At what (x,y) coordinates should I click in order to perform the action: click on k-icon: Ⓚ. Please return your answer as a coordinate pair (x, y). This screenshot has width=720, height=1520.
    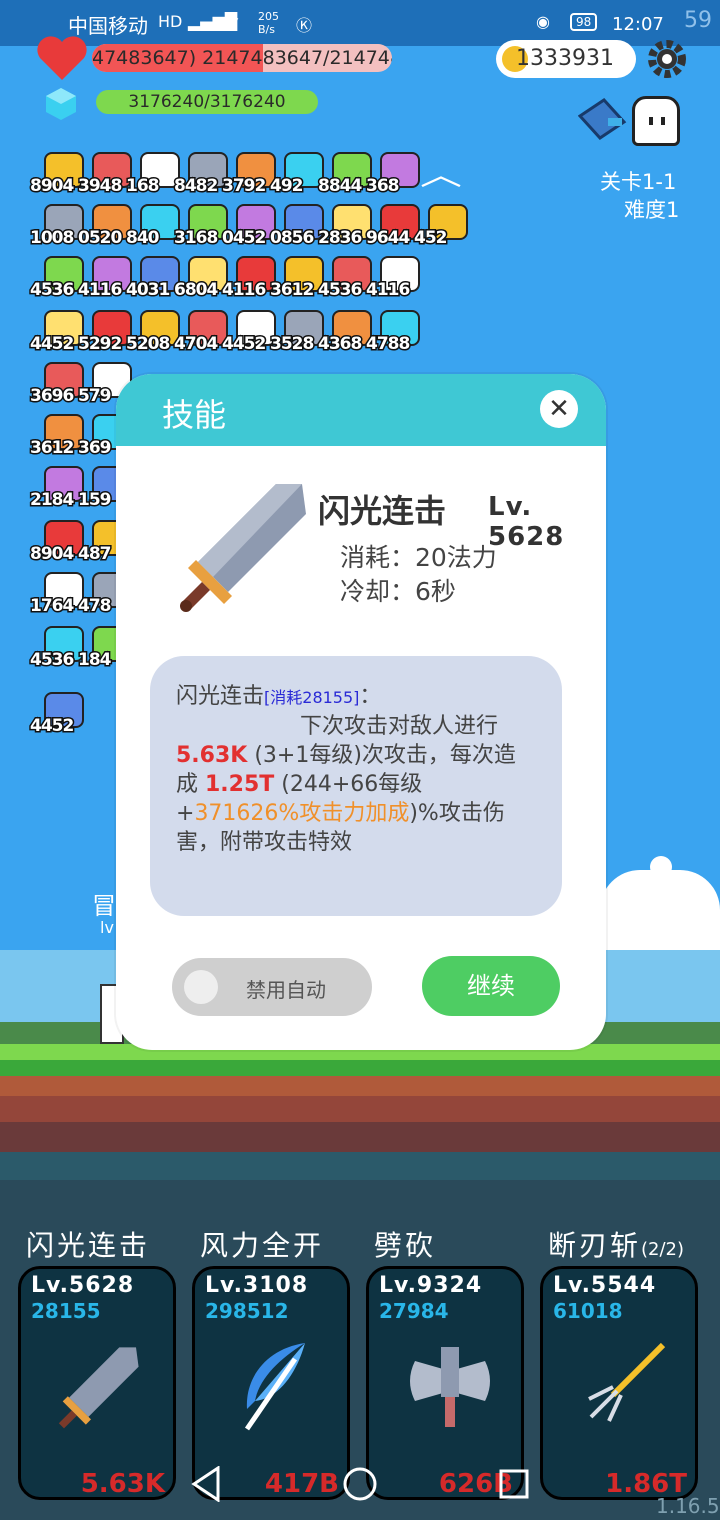
    Looking at the image, I should click on (304, 25).